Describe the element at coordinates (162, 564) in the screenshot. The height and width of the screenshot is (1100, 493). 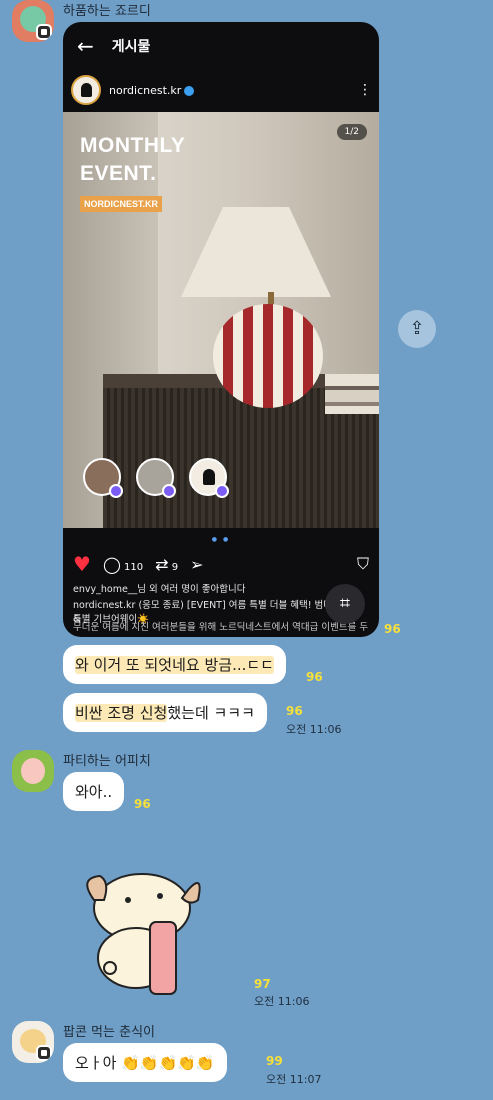
I see `repost-icon: ⇄` at that location.